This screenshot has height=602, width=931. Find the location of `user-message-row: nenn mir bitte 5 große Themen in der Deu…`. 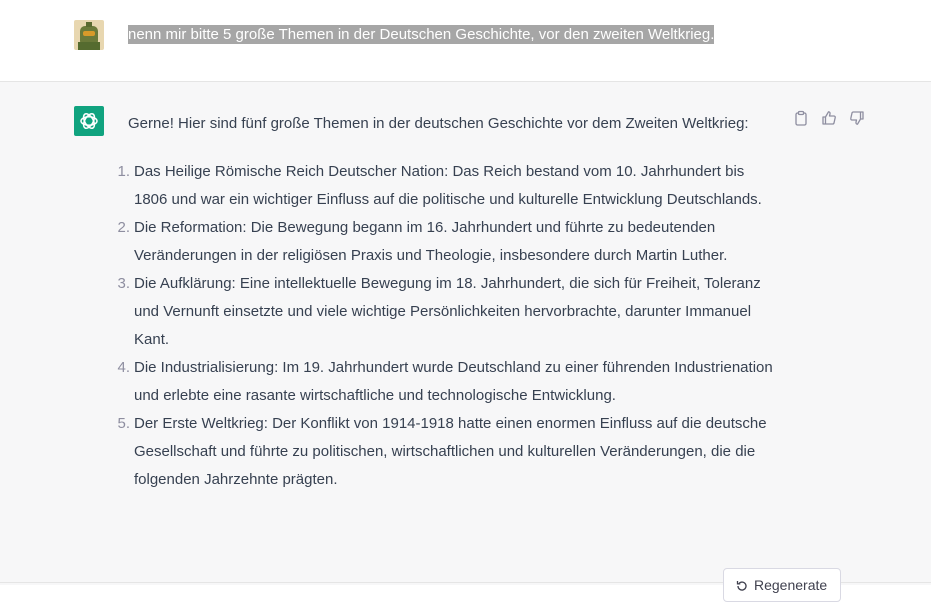

user-message-row: nenn mir bitte 5 große Themen in der Deu… is located at coordinates (465, 41).